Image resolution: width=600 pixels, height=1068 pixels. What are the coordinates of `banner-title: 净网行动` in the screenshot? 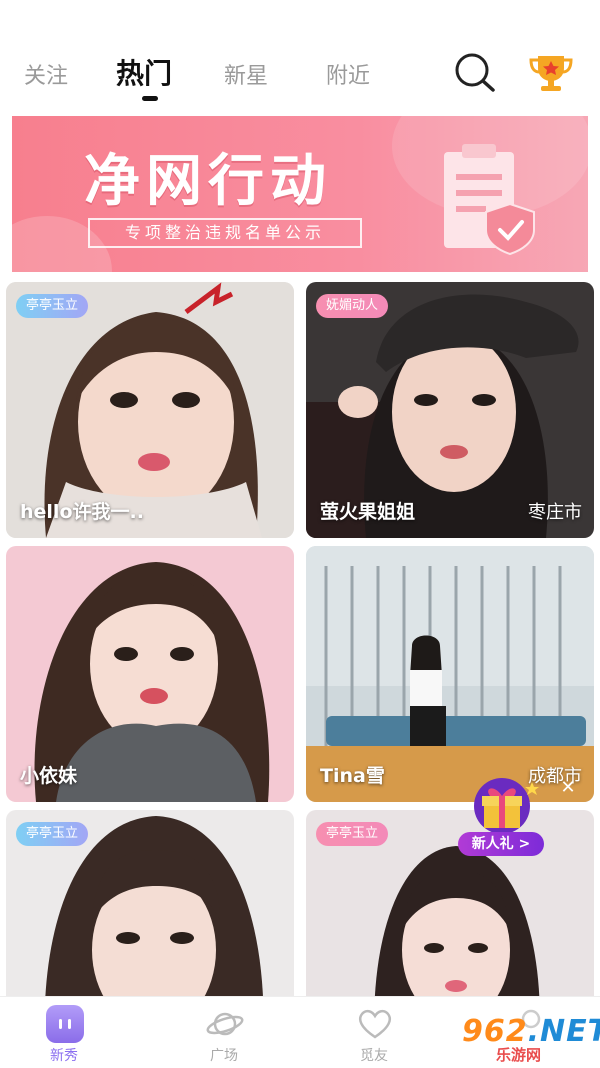 It's located at (208, 181).